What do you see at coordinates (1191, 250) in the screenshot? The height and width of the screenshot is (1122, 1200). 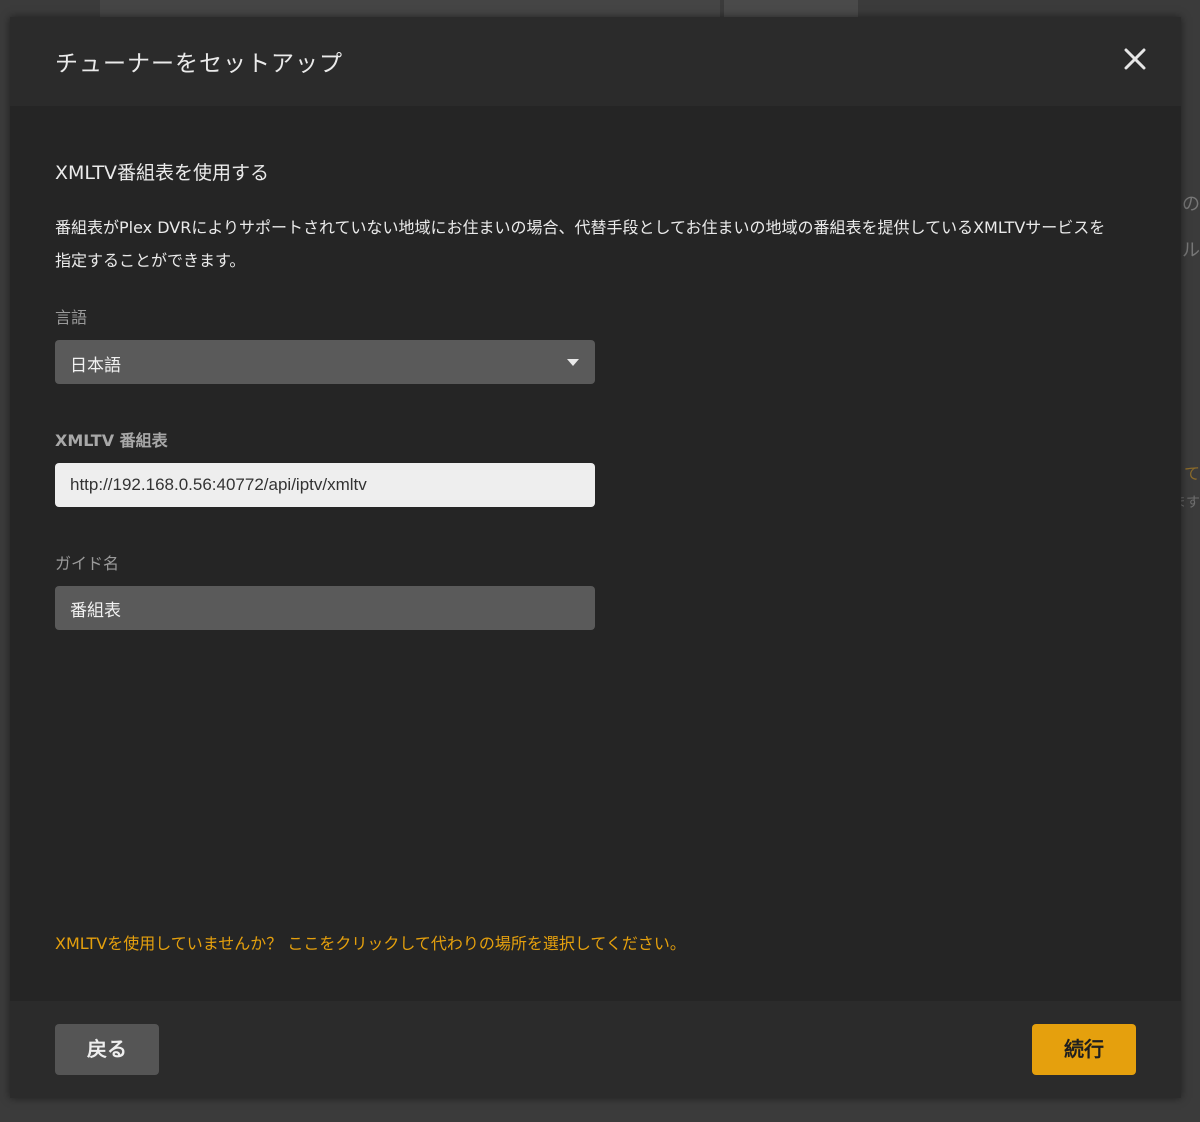 I see `background-text: ル` at bounding box center [1191, 250].